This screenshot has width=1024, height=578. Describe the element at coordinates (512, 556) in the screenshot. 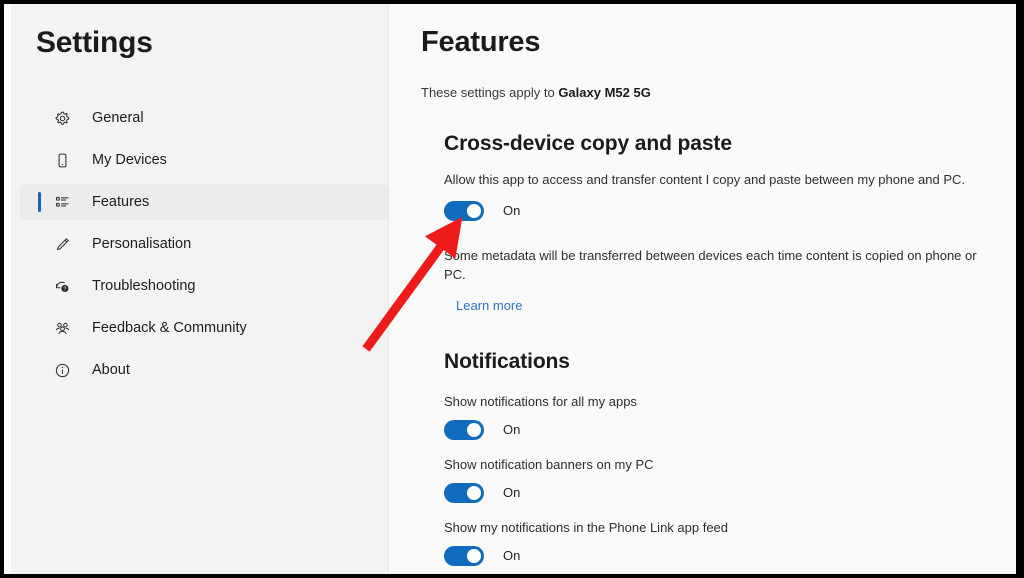

I see `phone-link-app-feed-toggle-state: On` at that location.